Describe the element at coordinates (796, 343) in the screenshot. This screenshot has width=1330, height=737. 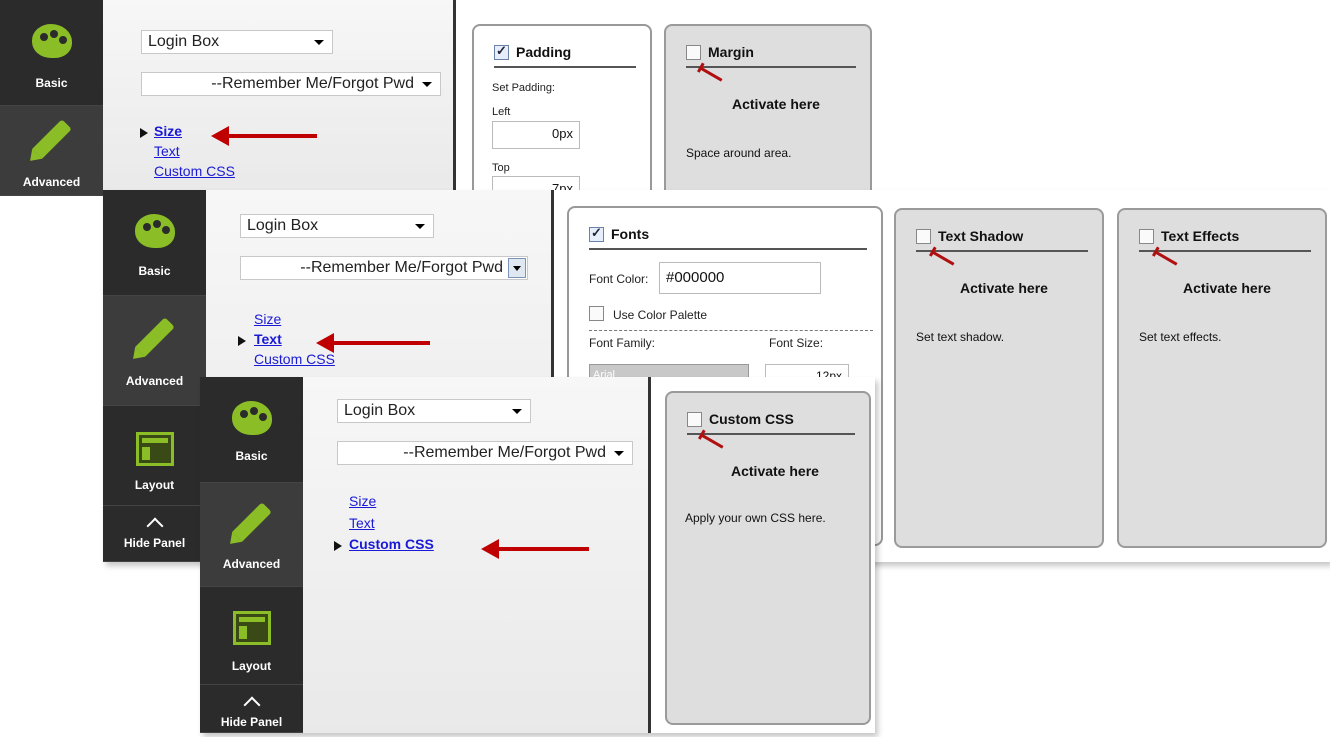
I see `font-size-label: Font Size:` at that location.